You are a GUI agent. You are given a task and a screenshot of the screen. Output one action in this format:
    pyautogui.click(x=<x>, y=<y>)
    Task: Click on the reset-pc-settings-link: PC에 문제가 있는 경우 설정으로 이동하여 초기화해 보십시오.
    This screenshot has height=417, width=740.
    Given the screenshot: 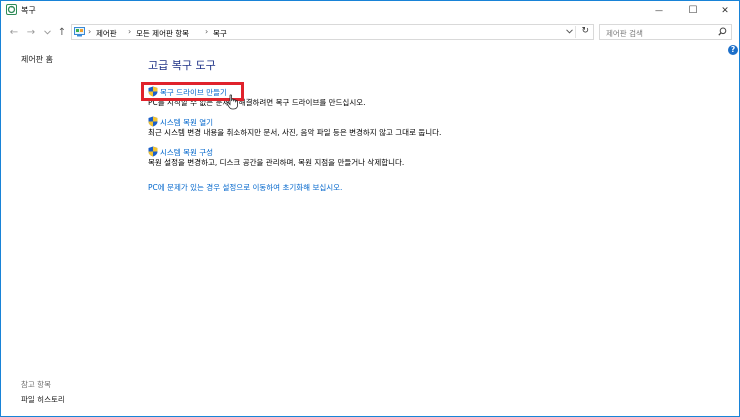 What is the action you would take?
    pyautogui.click(x=245, y=187)
    